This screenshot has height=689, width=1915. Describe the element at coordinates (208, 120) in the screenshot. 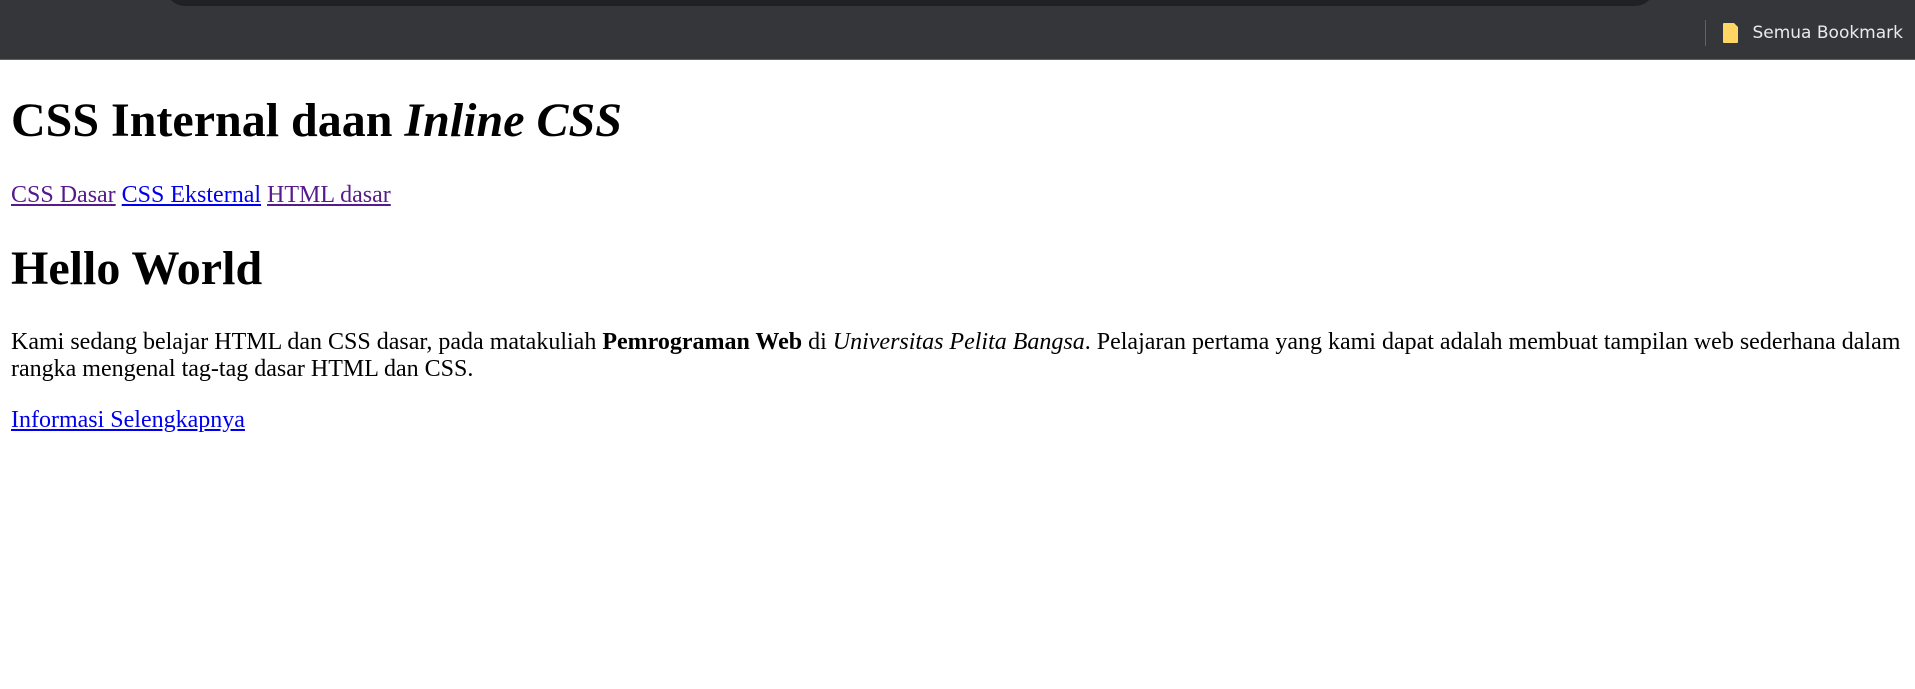

I see `page-title-normal: CSS Internal daan` at that location.